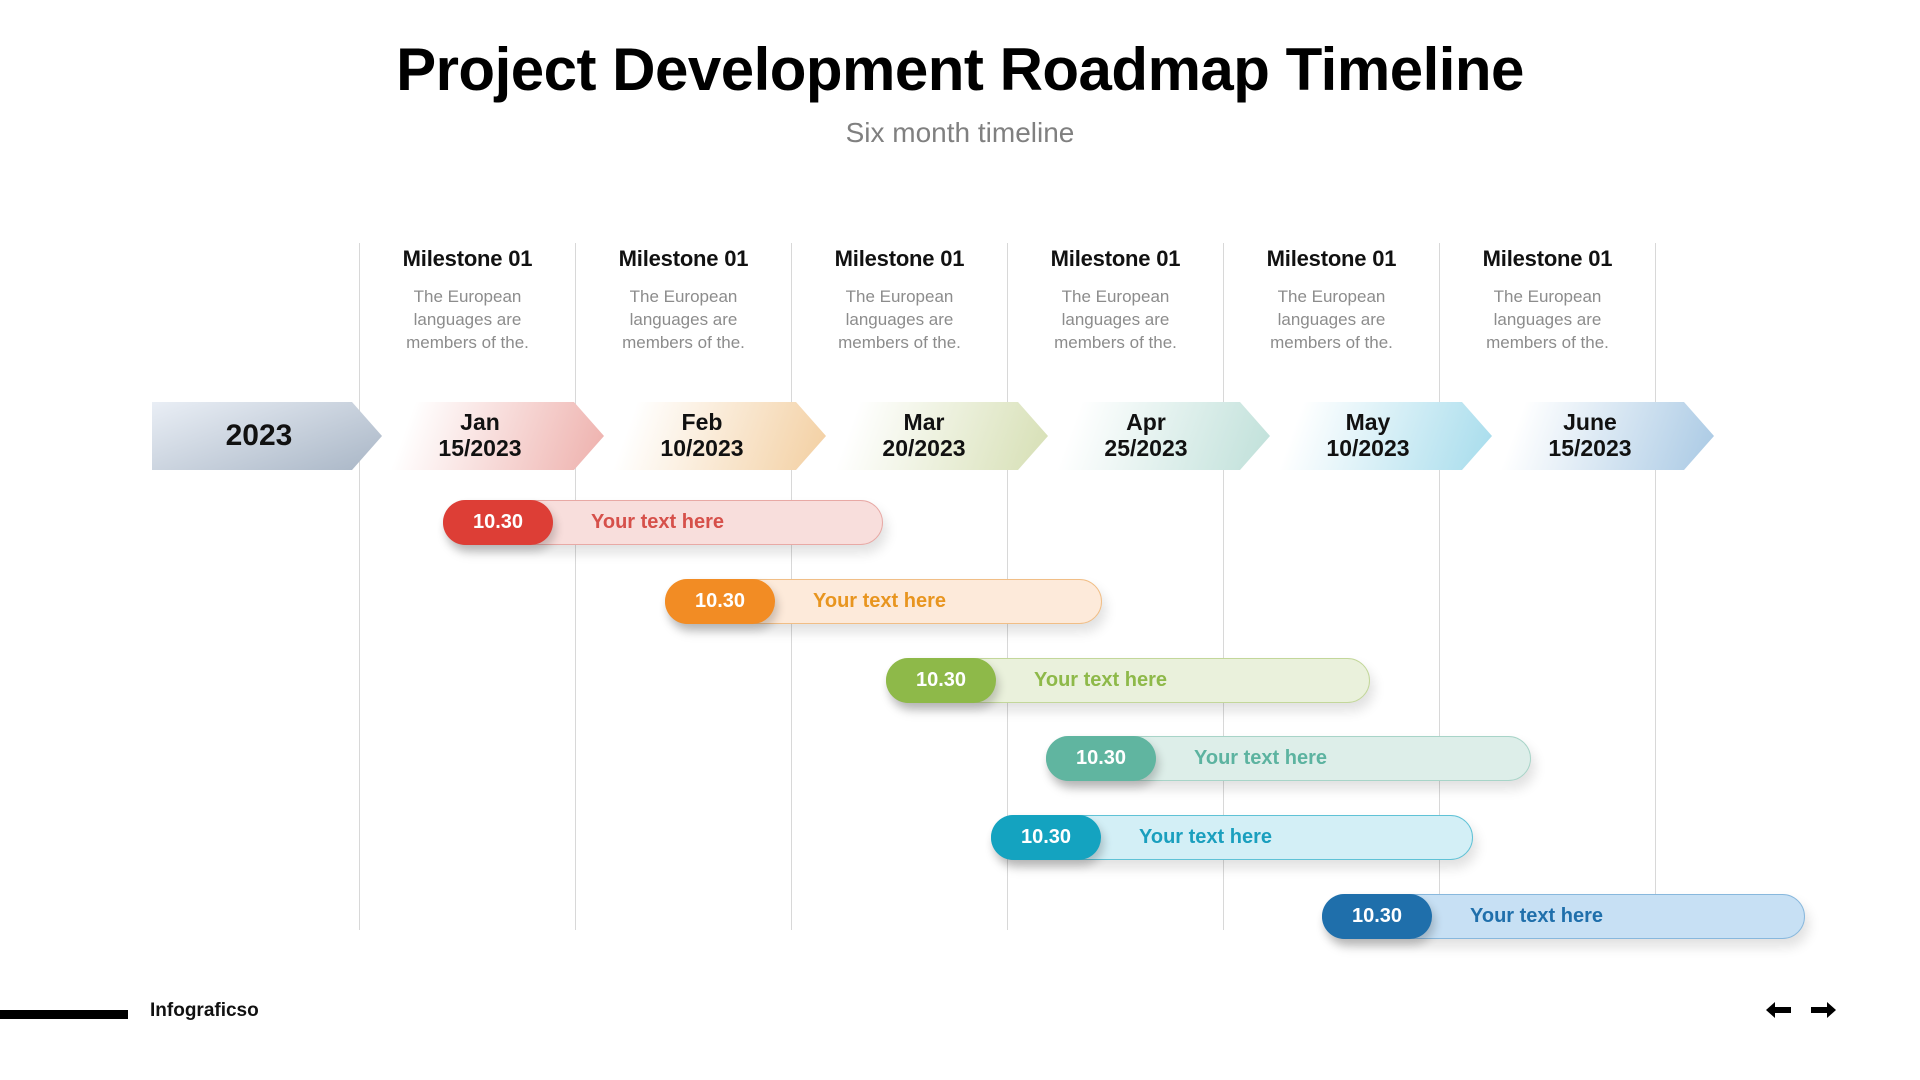  I want to click on timeline-month-label: Apr 25/2023, so click(1145, 436).